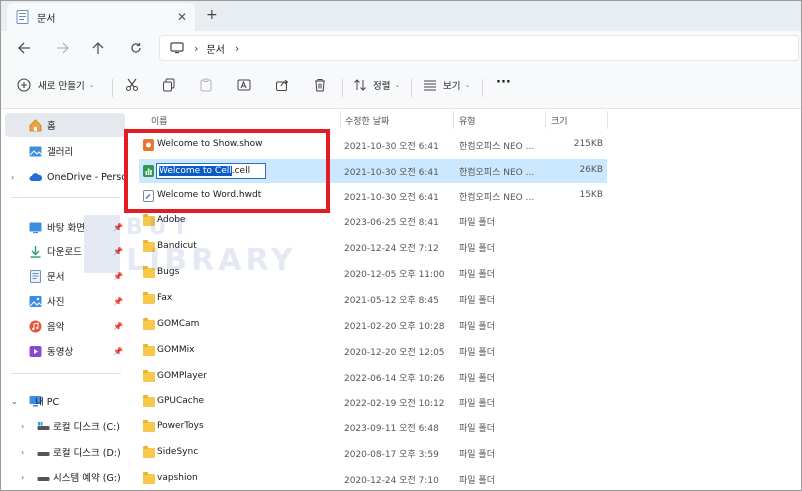 This screenshot has height=491, width=802. What do you see at coordinates (169, 85) in the screenshot?
I see `copy-button` at bounding box center [169, 85].